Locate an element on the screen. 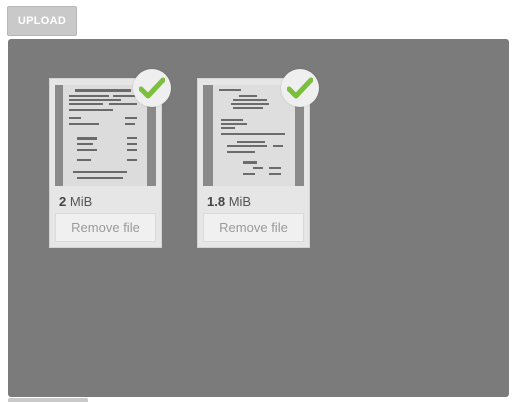  bottom-tab-edge is located at coordinates (48, 400).